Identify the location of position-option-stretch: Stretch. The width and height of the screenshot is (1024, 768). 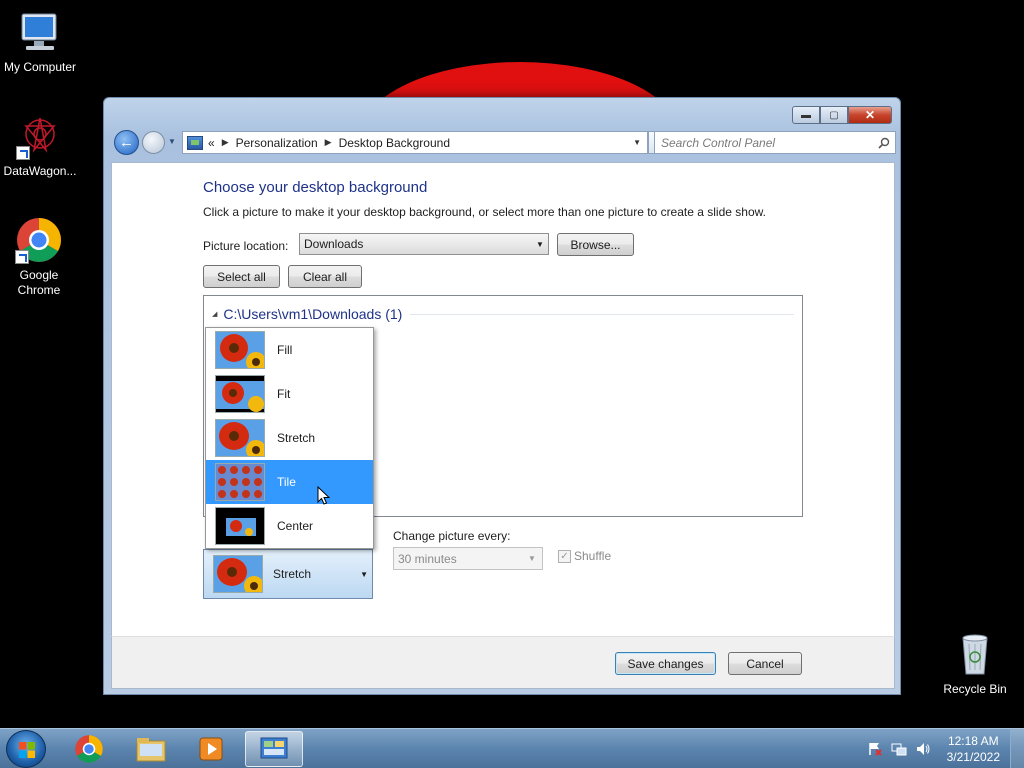
(289, 438).